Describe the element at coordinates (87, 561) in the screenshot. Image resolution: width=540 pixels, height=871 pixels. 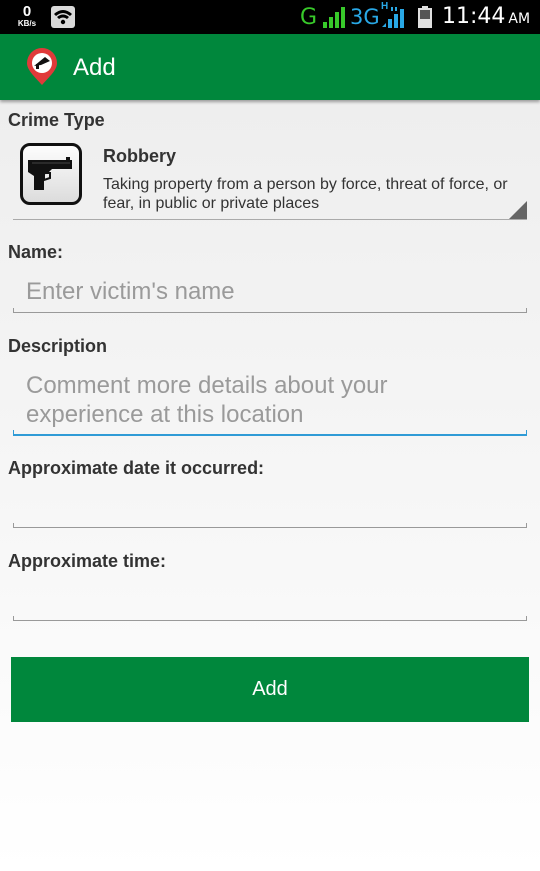
I see `time-label: Approximate time:` at that location.